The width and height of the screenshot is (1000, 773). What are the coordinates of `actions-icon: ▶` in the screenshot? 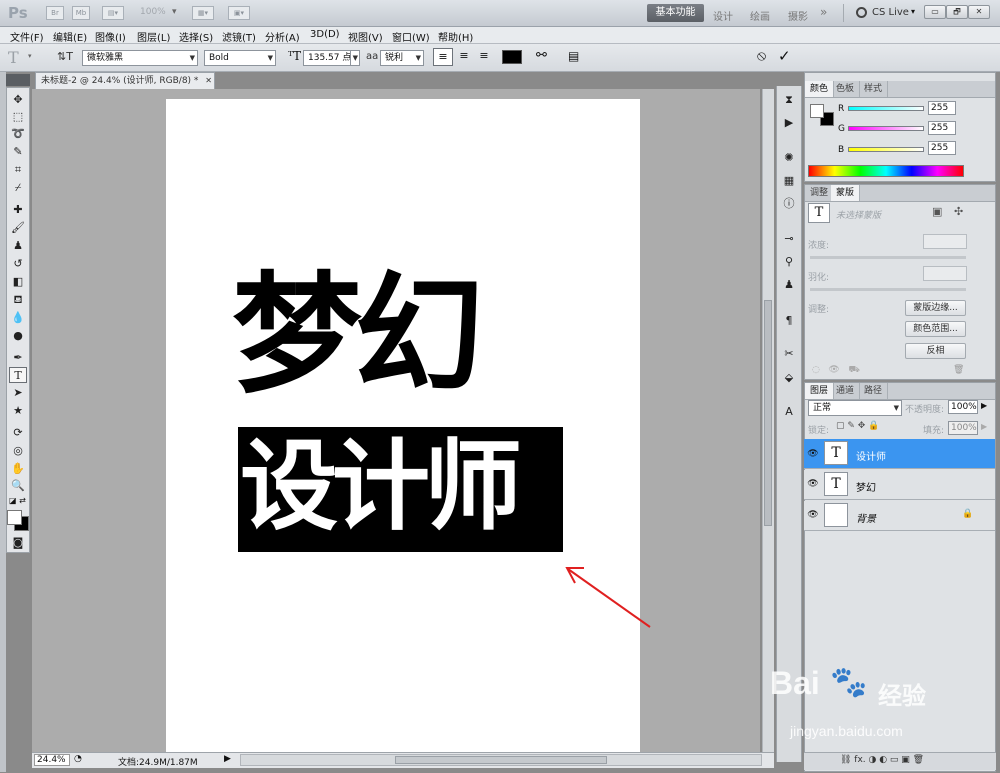 It's located at (789, 123).